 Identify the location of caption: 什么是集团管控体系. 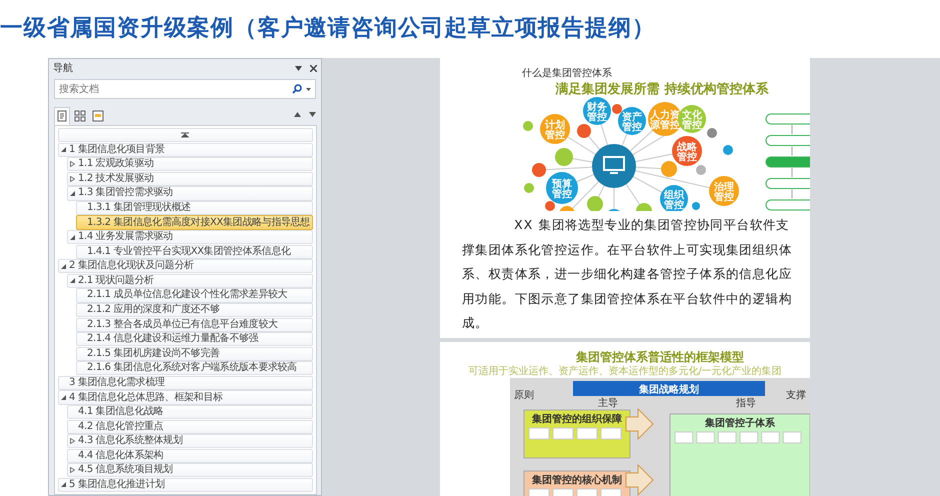
(567, 73).